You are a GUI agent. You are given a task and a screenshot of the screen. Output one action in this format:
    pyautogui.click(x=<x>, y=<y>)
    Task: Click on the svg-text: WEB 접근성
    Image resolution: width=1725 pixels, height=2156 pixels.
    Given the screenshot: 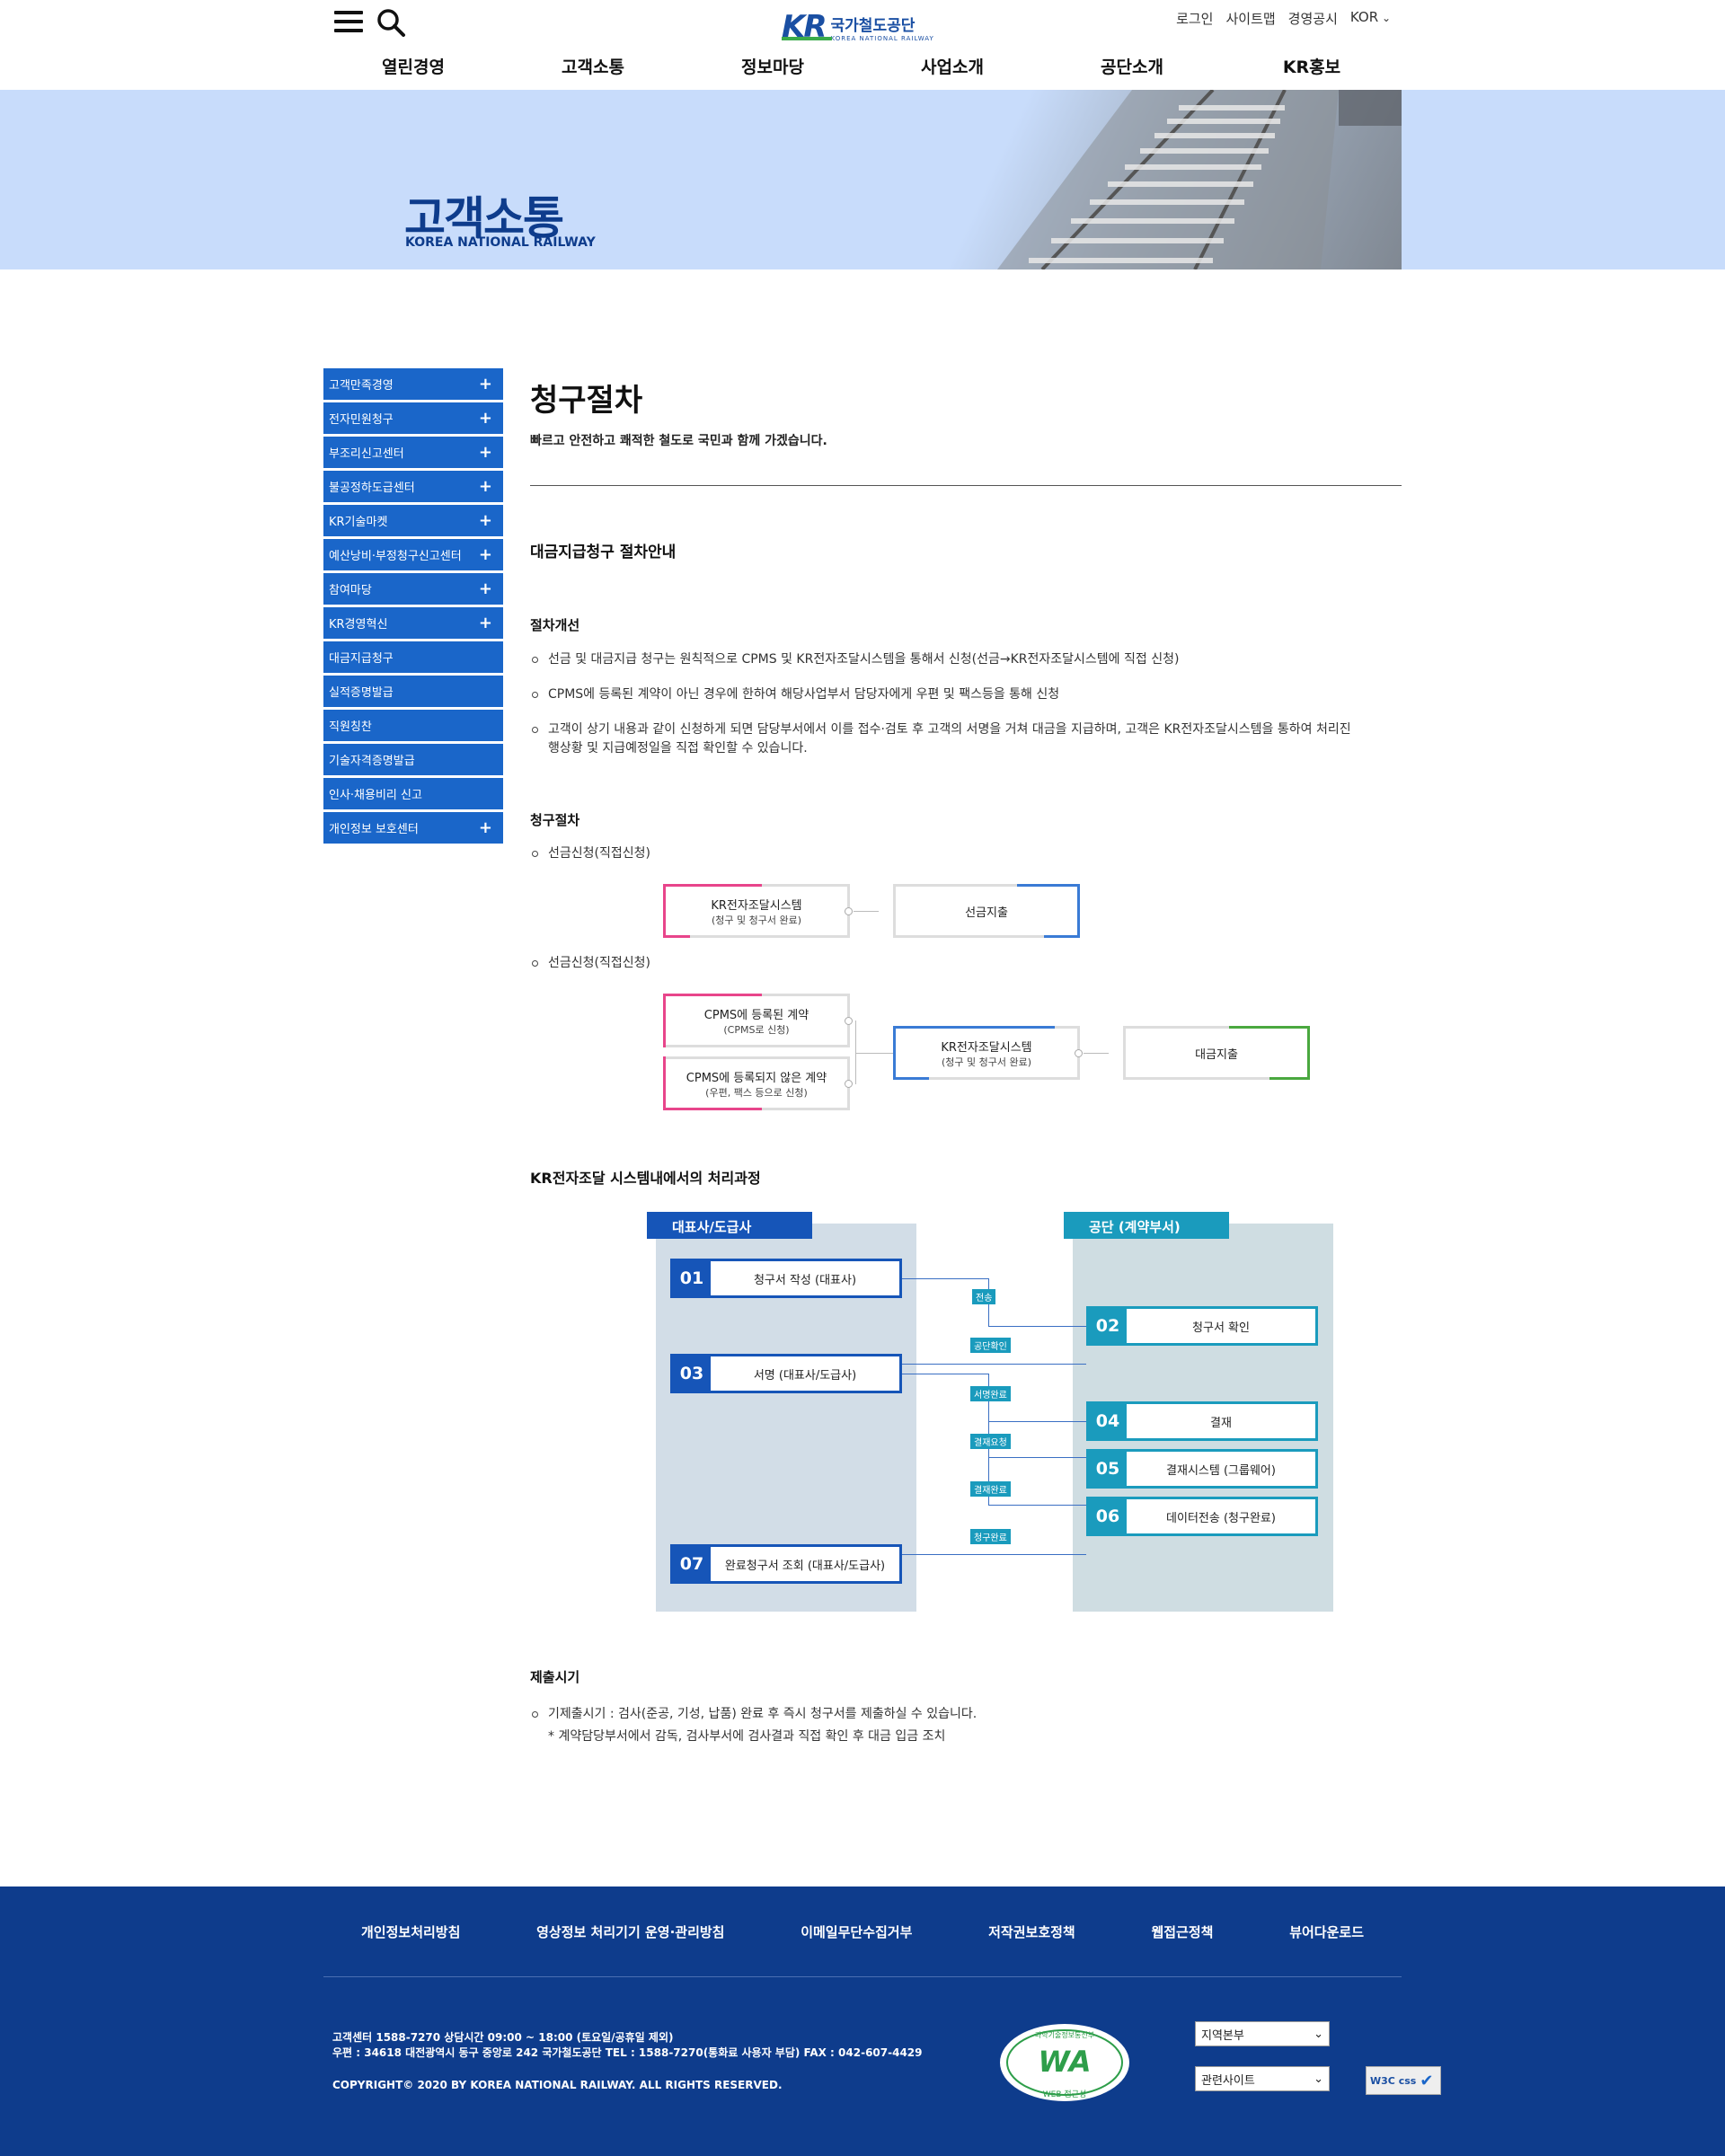 What is the action you would take?
    pyautogui.click(x=1064, y=2094)
    